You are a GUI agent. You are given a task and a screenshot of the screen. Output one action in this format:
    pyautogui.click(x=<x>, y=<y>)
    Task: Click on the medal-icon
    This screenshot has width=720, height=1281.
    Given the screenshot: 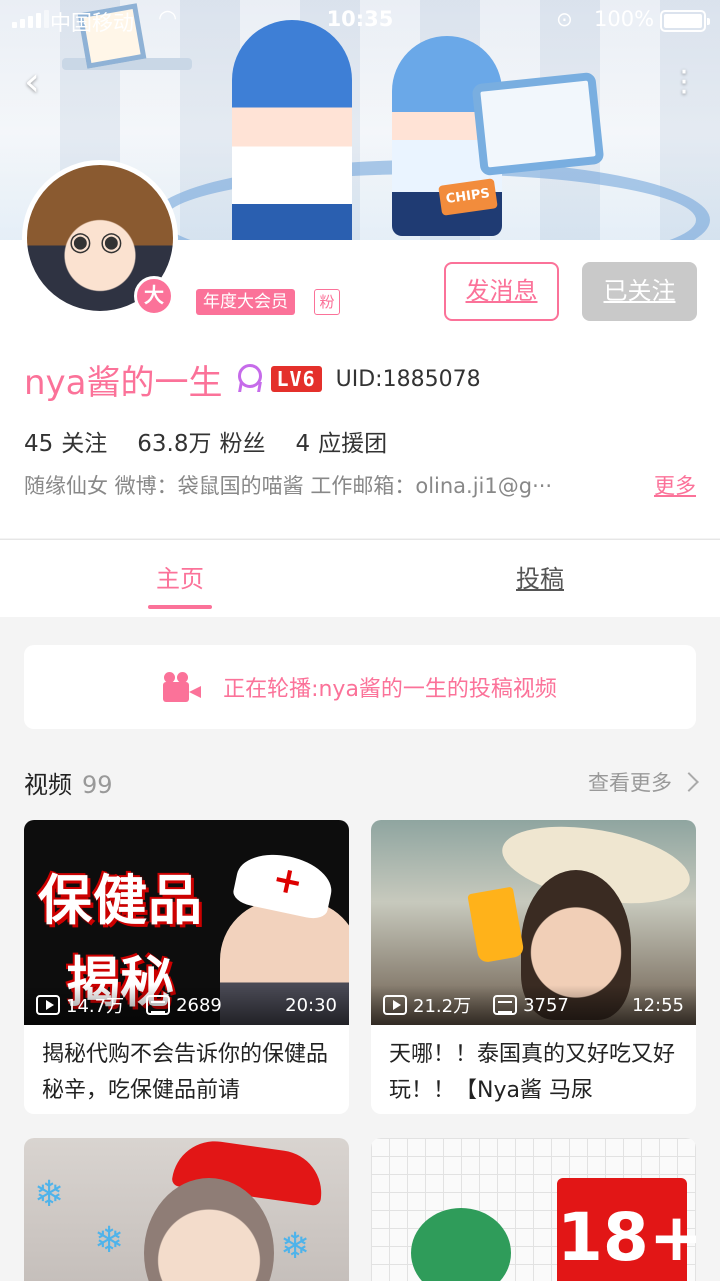 What is the action you would take?
    pyautogui.click(x=248, y=379)
    